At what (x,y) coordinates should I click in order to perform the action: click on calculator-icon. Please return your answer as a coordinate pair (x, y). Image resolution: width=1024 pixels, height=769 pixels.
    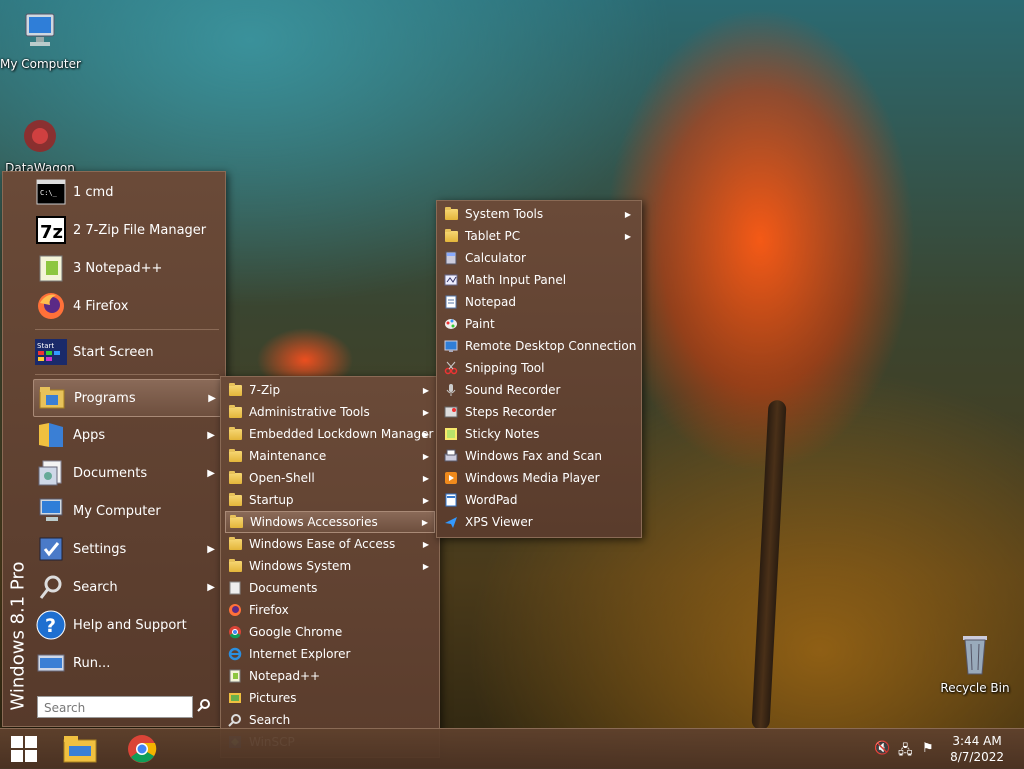
    Looking at the image, I should click on (451, 258).